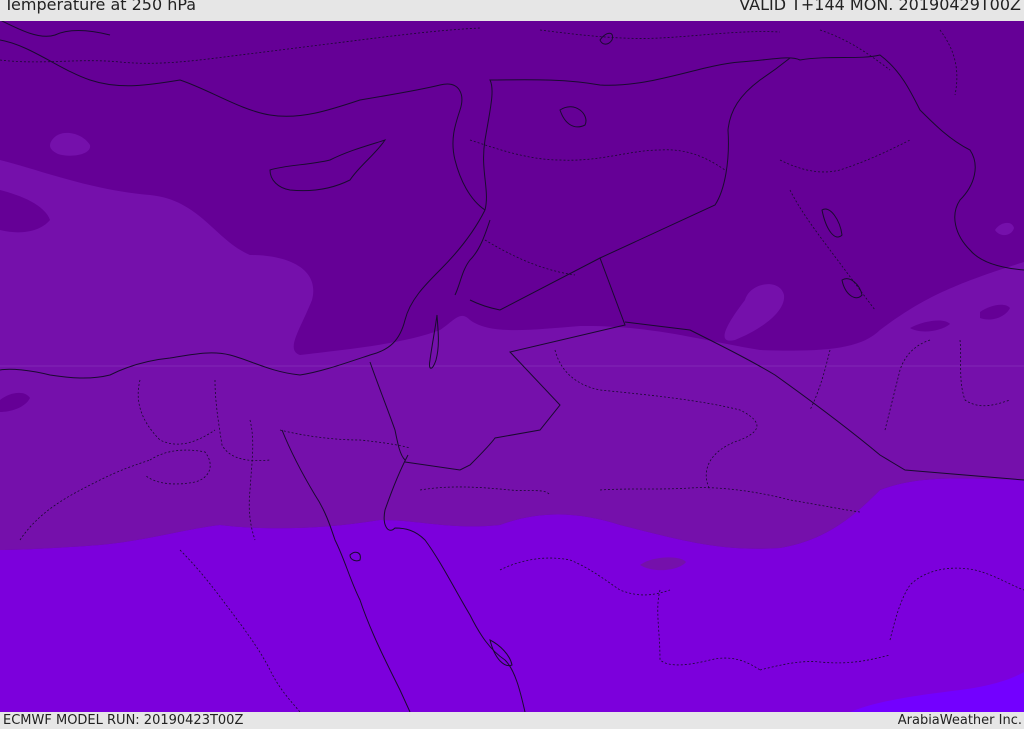 The width and height of the screenshot is (1024, 729). I want to click on credit-text: ArabiaWeather Inc., so click(959, 720).